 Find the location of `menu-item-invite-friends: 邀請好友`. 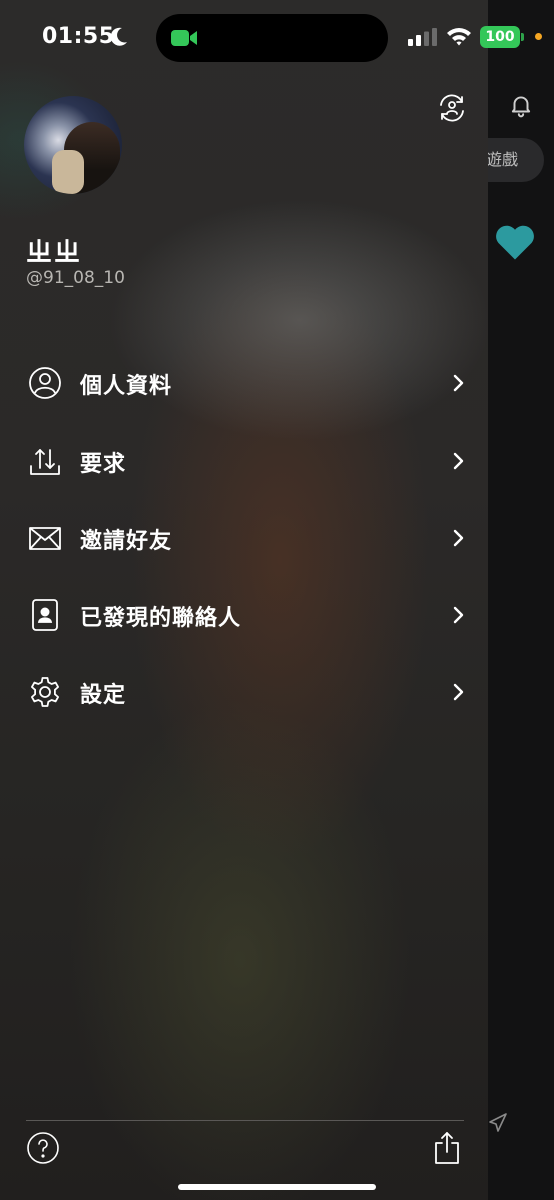

menu-item-invite-friends: 邀請好友 is located at coordinates (244, 536).